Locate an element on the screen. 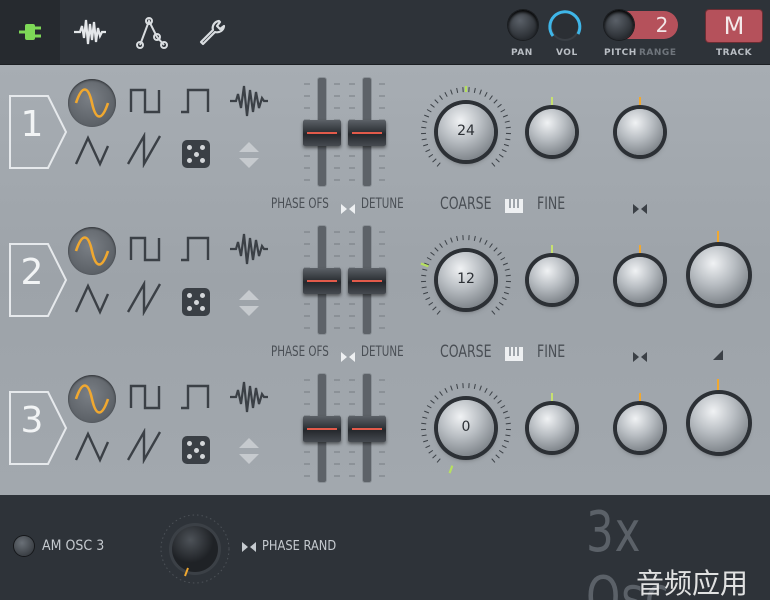 Image resolution: width=770 pixels, height=600 pixels. osc3-phase-offset-fader is located at coordinates (322, 429).